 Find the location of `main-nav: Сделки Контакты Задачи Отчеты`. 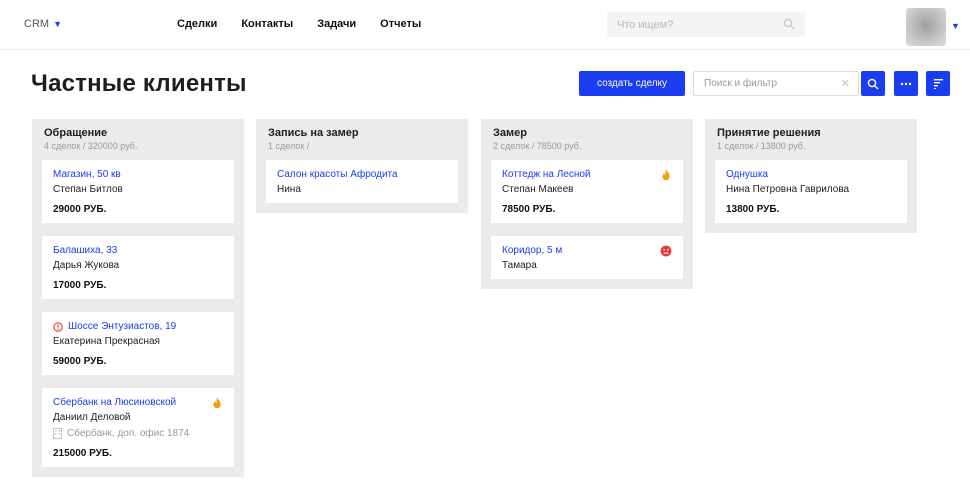

main-nav: Сделки Контакты Задачи Отчеты is located at coordinates (299, 24).